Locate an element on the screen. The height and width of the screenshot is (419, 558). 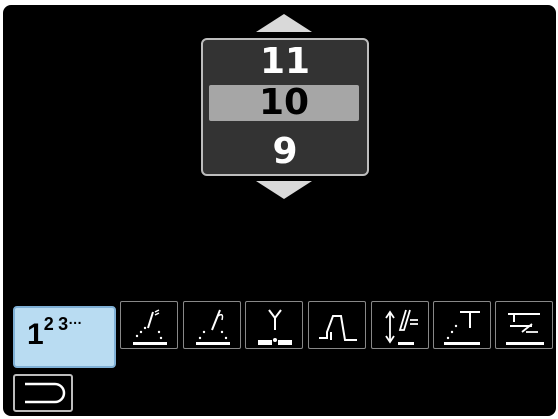
decrease-arrow-icon is located at coordinates (284, 190).